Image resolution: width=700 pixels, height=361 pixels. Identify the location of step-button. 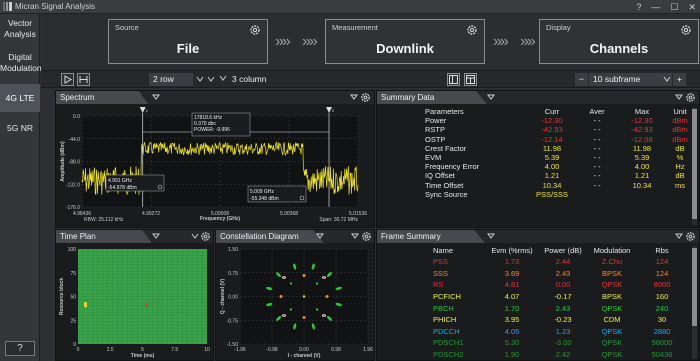
(83, 79).